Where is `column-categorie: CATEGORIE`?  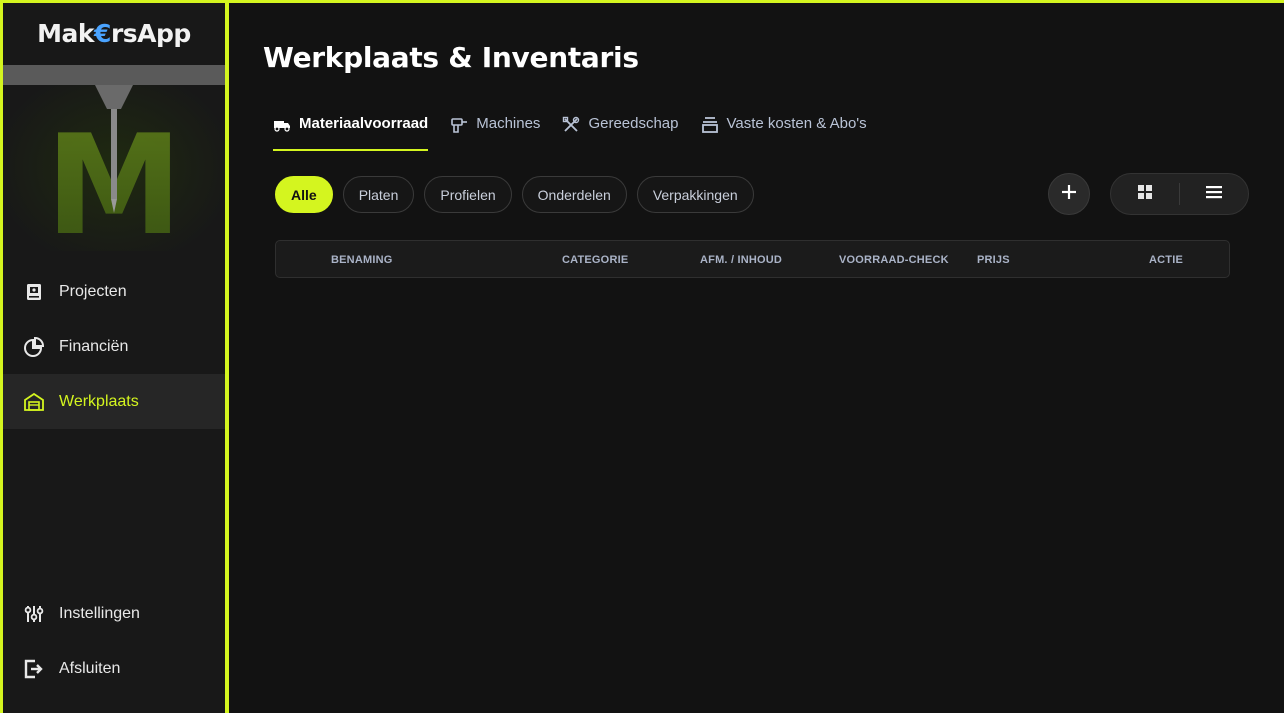 column-categorie: CATEGORIE is located at coordinates (595, 260).